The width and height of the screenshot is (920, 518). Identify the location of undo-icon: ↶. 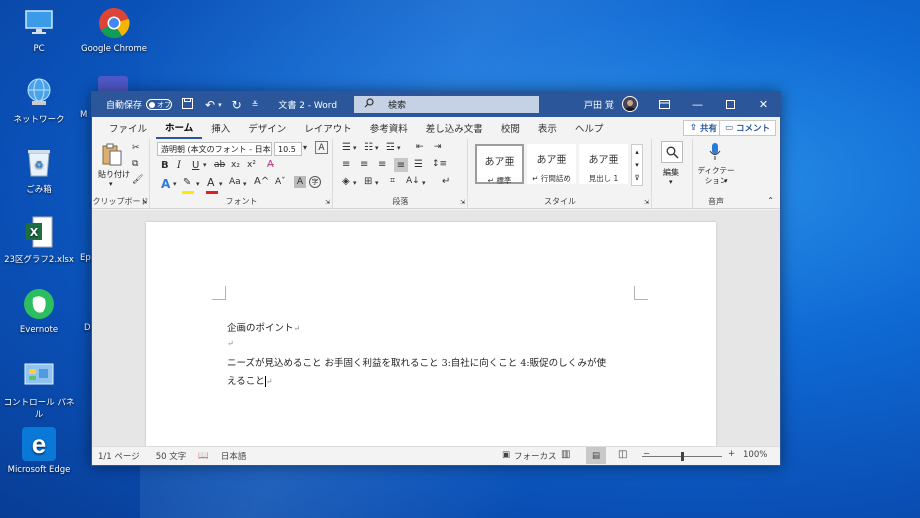
(210, 105).